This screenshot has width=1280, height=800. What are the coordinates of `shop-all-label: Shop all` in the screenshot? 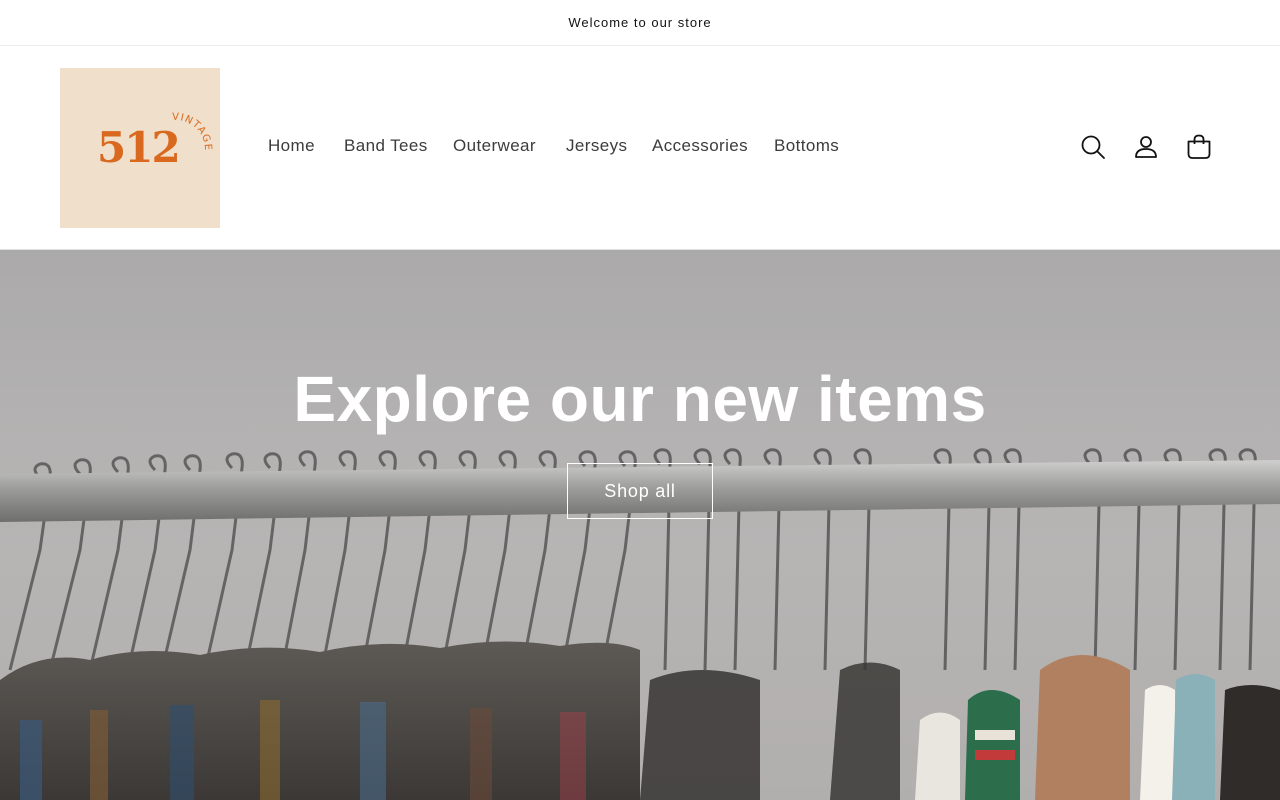 It's located at (640, 490).